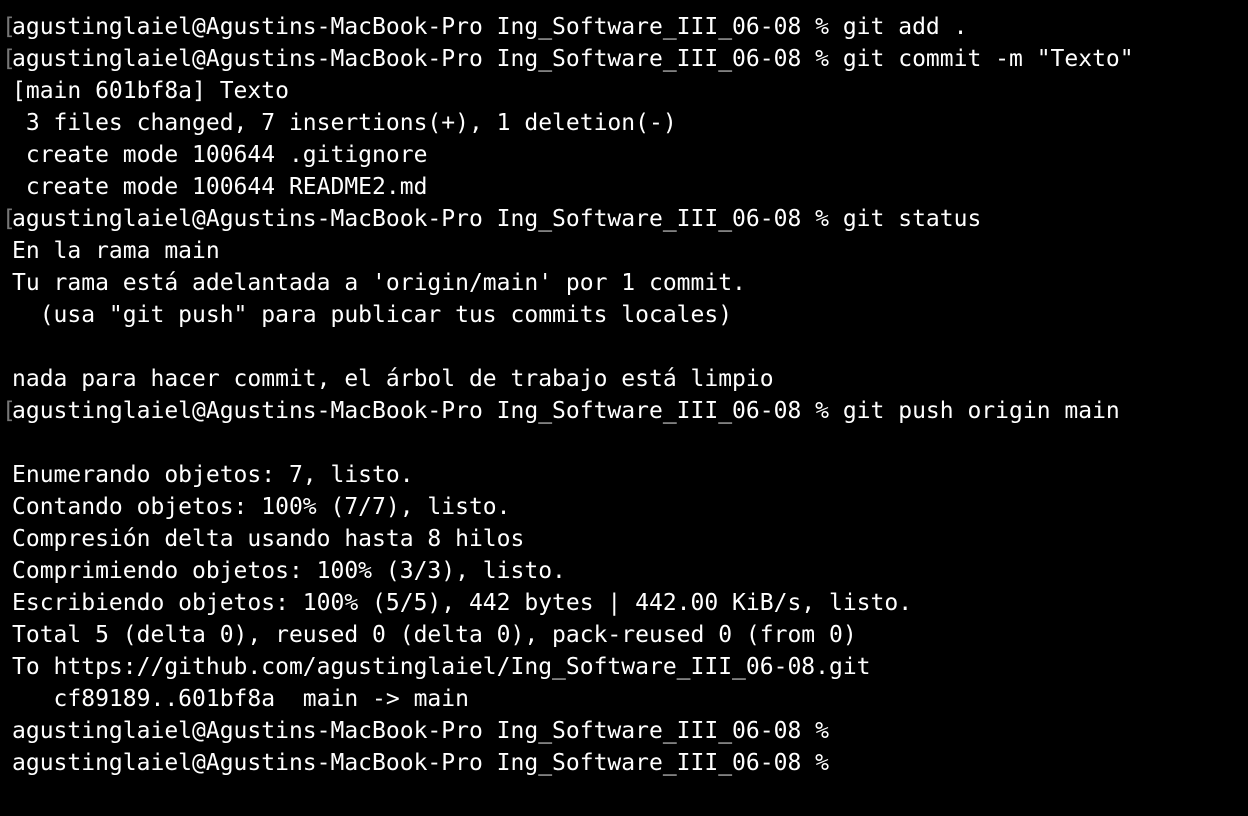 The width and height of the screenshot is (1248, 816). I want to click on terminal-line: create mode 100644 README2.md, so click(220, 187).